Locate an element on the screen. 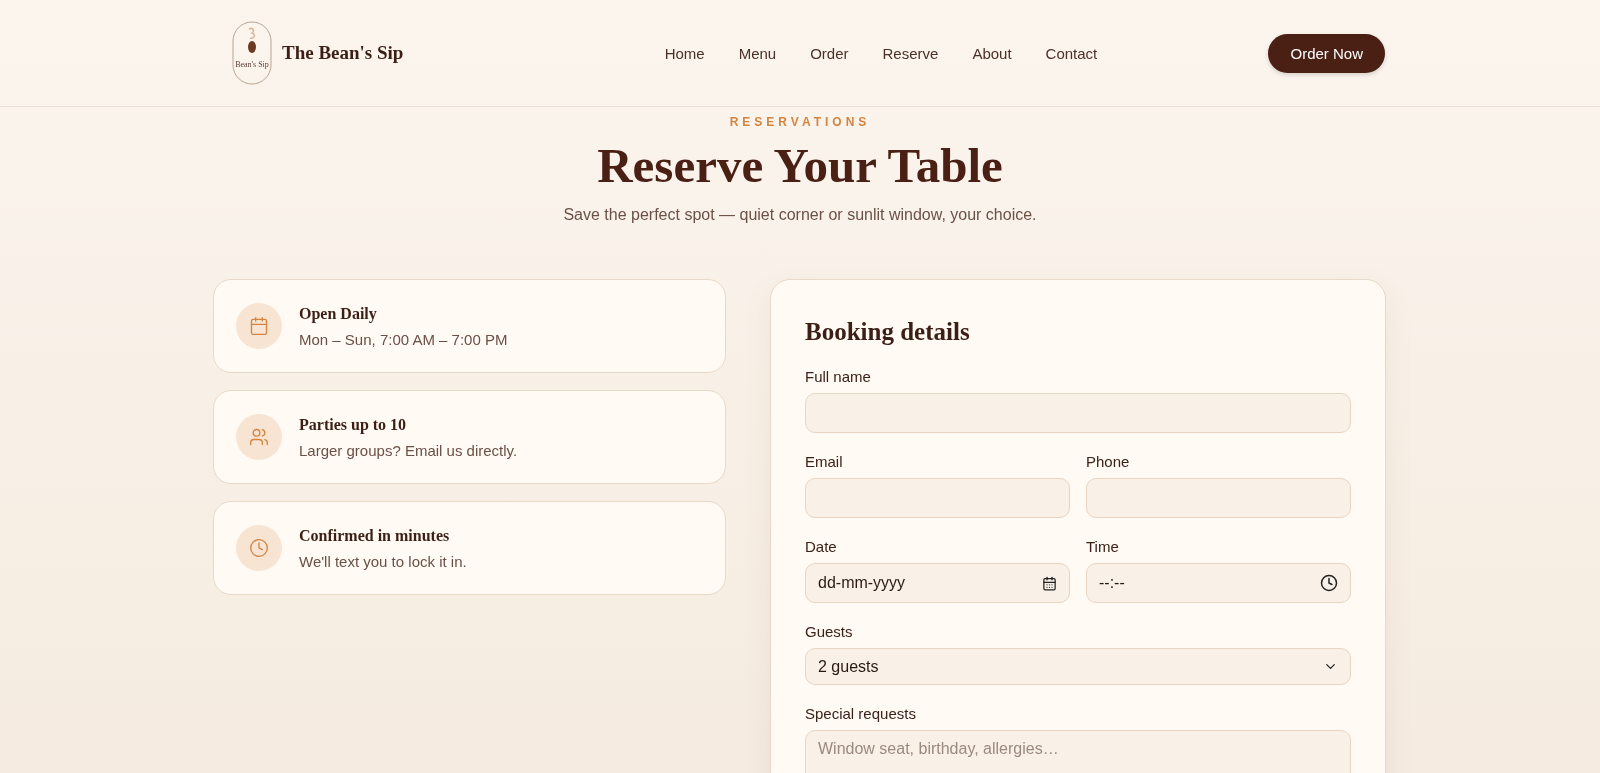 This screenshot has height=773, width=1600. info-title: Open Daily is located at coordinates (338, 313).